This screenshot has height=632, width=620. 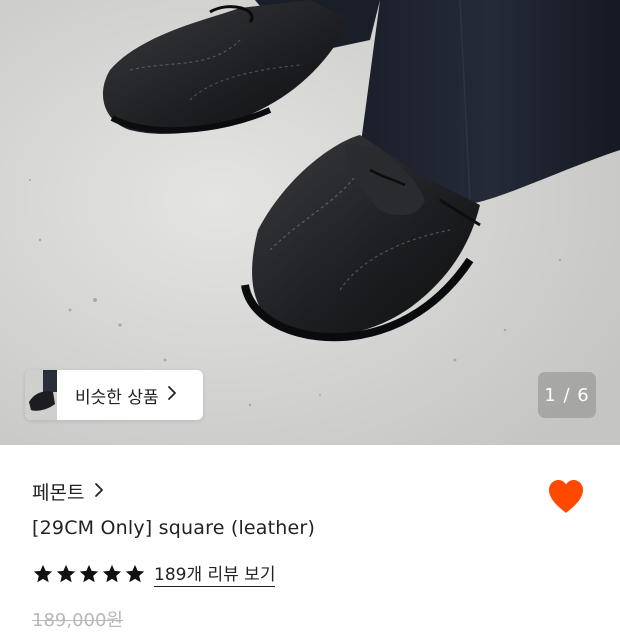 What do you see at coordinates (58, 493) in the screenshot?
I see `brand-name: 페몬트` at bounding box center [58, 493].